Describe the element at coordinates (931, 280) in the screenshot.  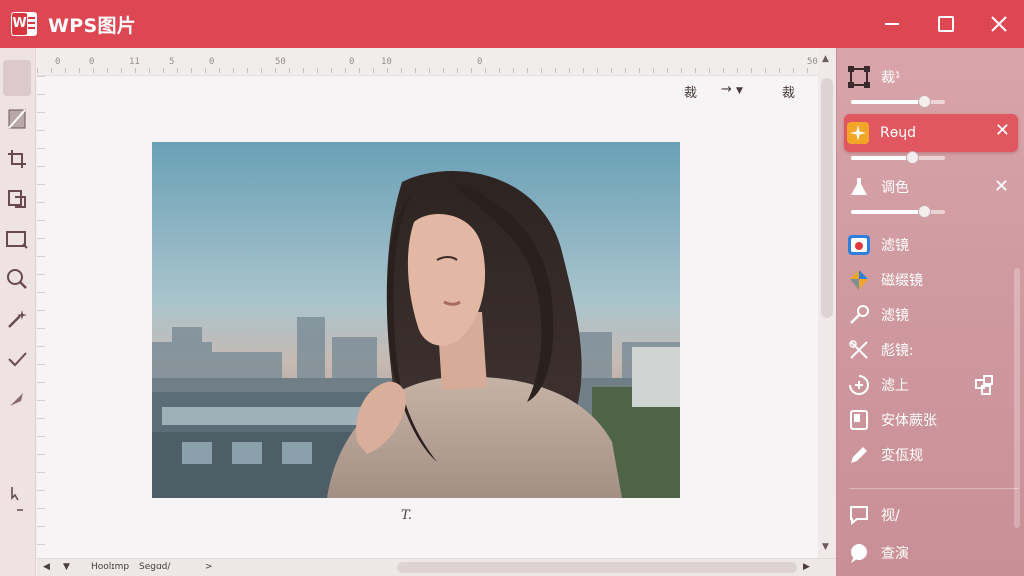
I see `panel-item-pin: 磁缀镜` at that location.